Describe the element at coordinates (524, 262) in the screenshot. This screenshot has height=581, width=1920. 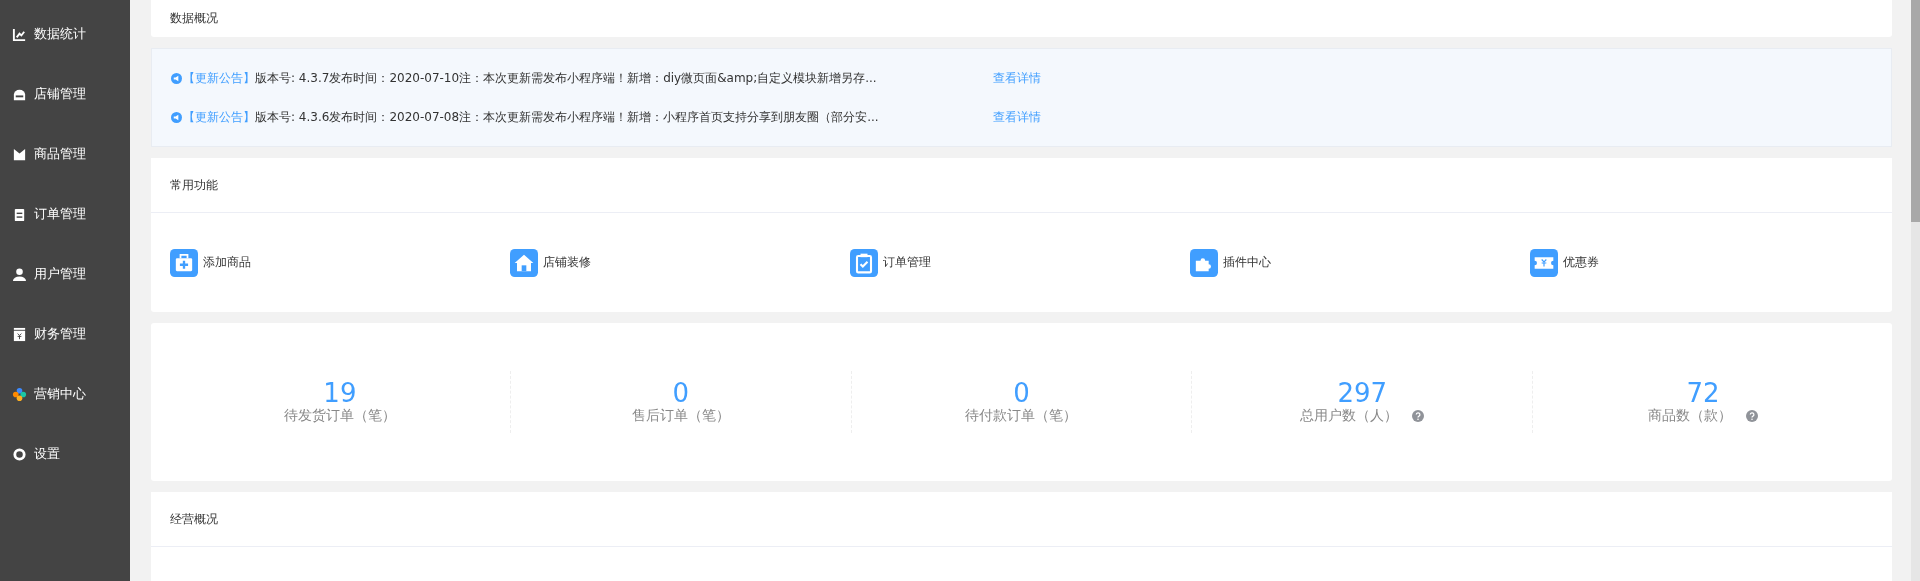
I see `house-icon` at that location.